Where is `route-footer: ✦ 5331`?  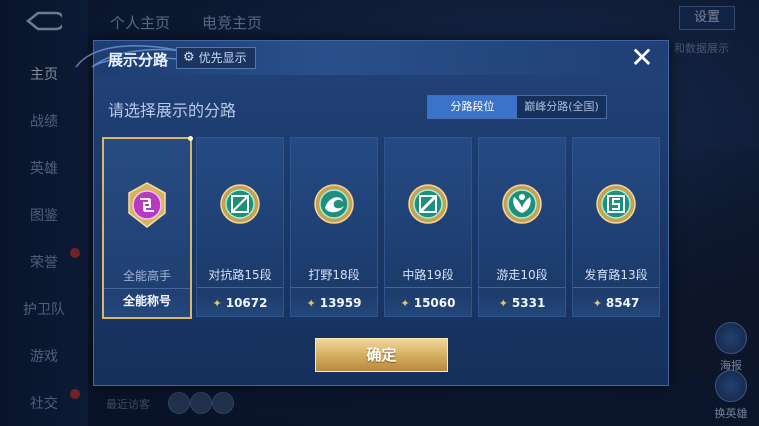 route-footer: ✦ 5331 is located at coordinates (522, 301).